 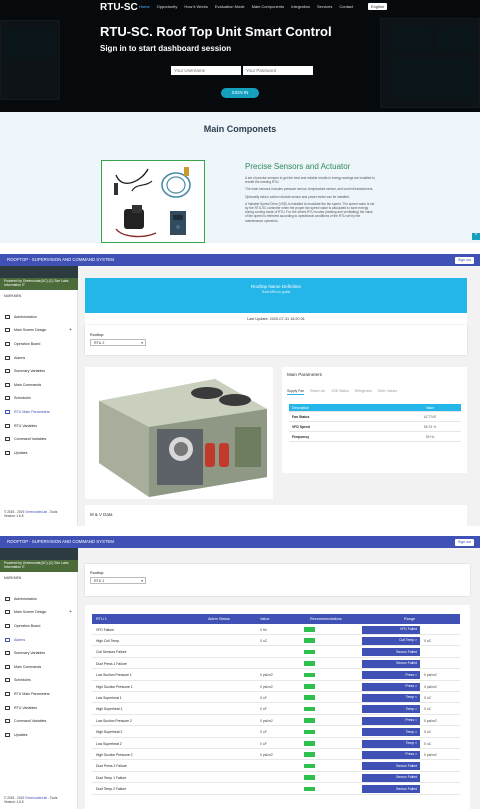 What do you see at coordinates (7, 721) in the screenshot?
I see `command-icon` at bounding box center [7, 721].